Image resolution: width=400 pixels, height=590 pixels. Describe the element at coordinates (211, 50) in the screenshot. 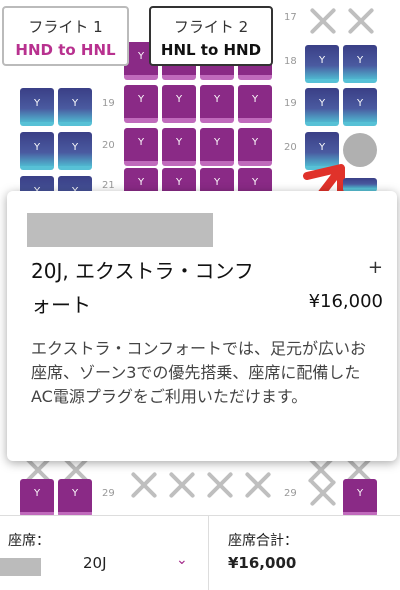

I see `flight-2-route: HNL to HND` at that location.